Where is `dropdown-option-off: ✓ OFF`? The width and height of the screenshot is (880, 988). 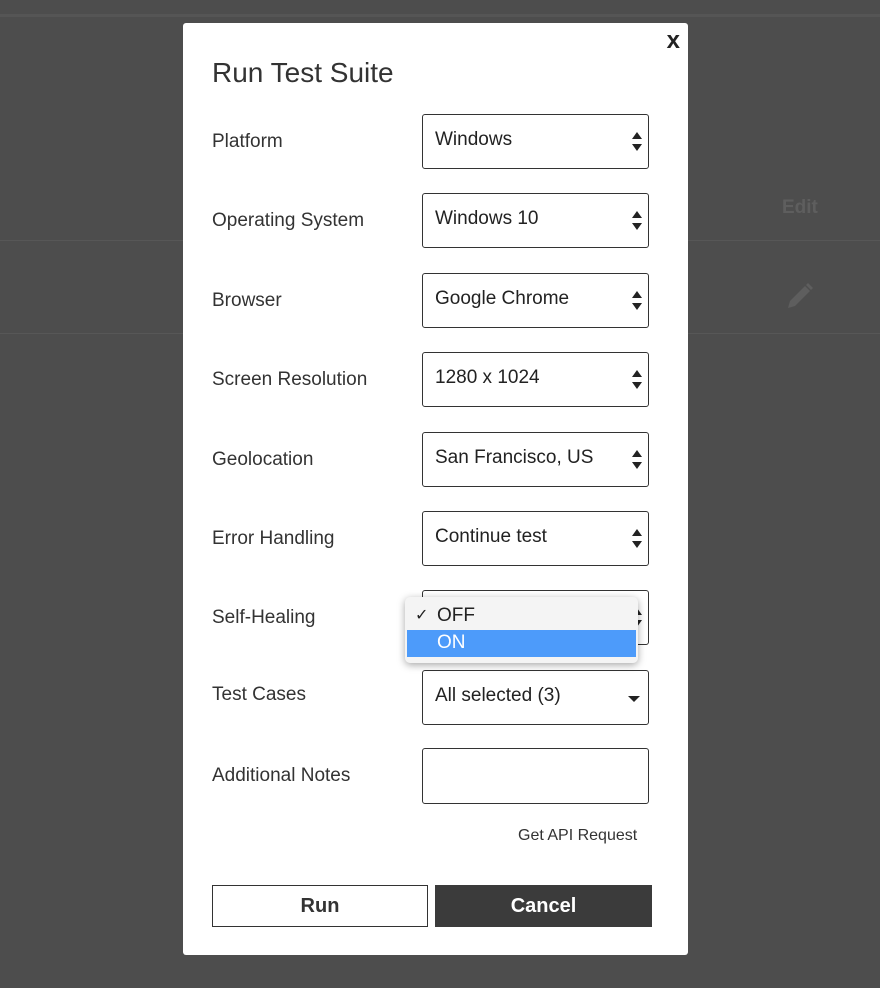 dropdown-option-off: ✓ OFF is located at coordinates (521, 616).